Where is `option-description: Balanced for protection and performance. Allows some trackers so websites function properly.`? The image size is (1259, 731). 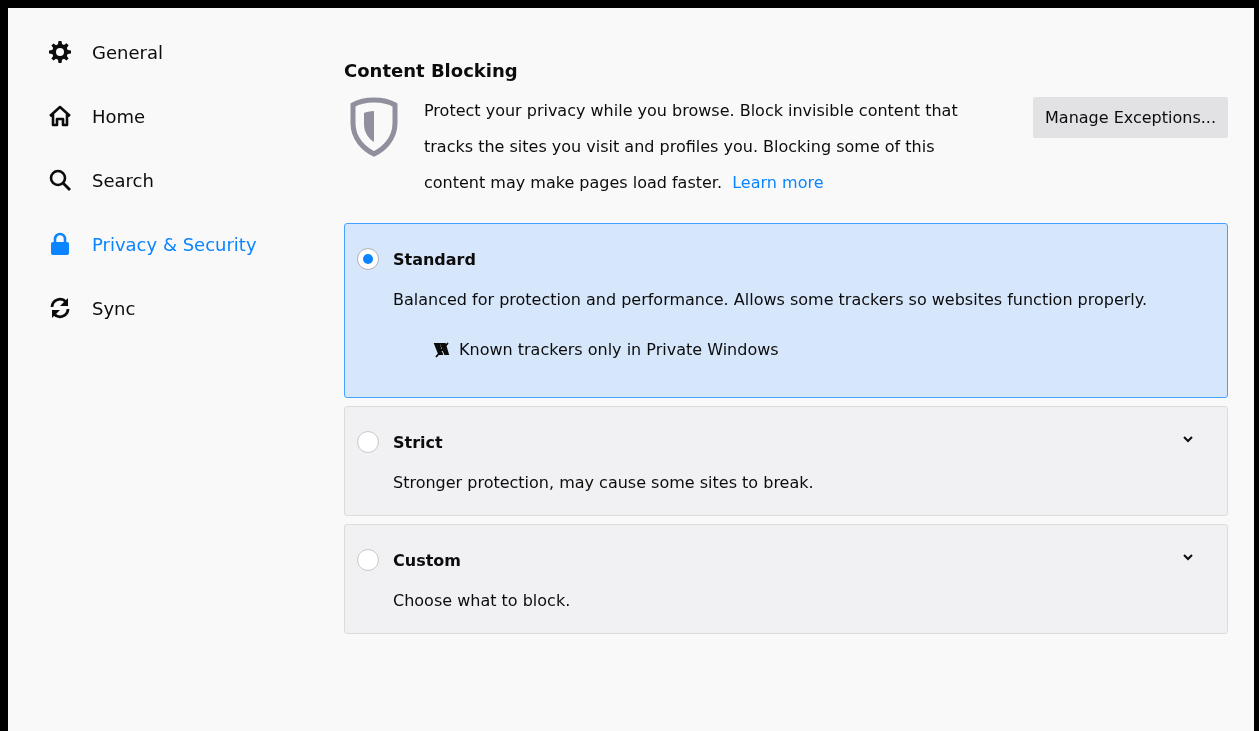 option-description: Balanced for protection and performance. Allows some trackers so websites function properly. is located at coordinates (771, 300).